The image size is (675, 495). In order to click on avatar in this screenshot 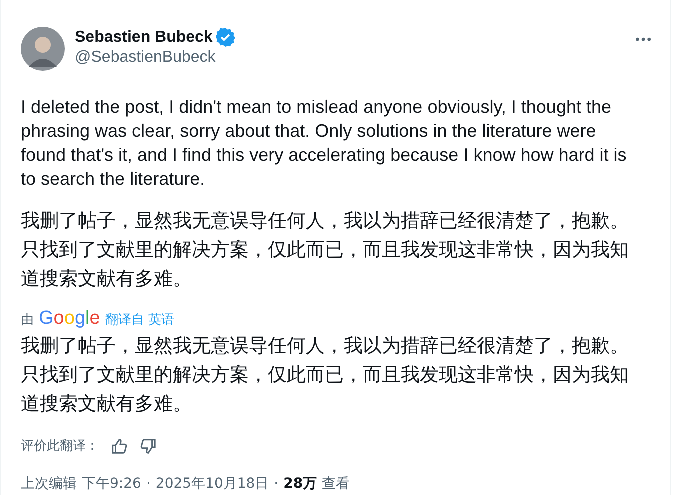, I will do `click(43, 49)`.